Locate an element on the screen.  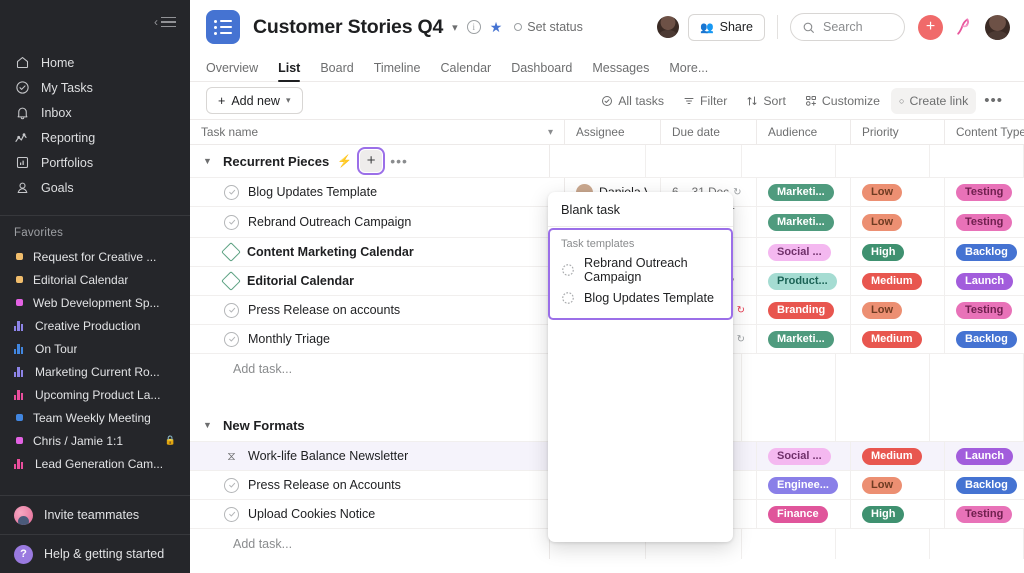
column-header-assignee: Assignee is located at coordinates (613, 132).